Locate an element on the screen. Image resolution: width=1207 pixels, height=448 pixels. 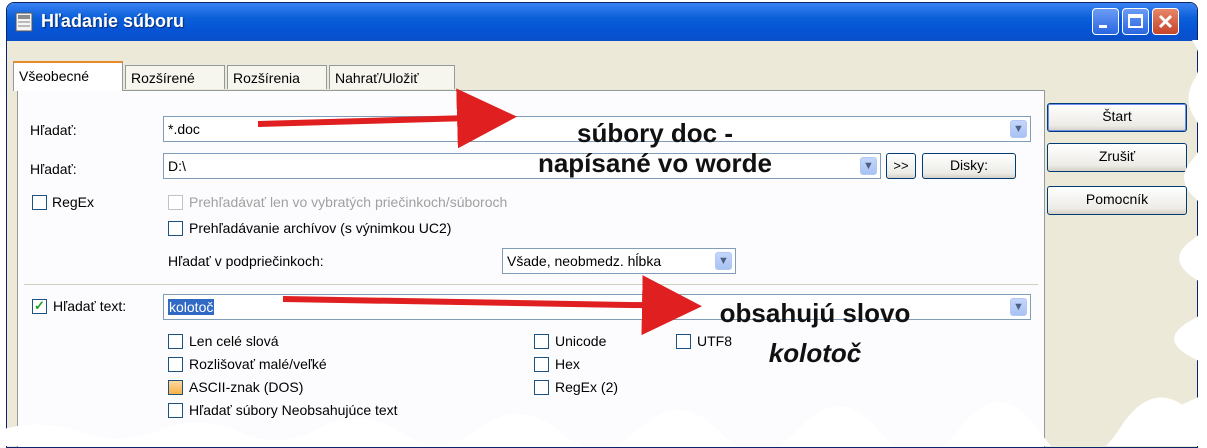
torn-edge-bottom is located at coordinates (603, 421).